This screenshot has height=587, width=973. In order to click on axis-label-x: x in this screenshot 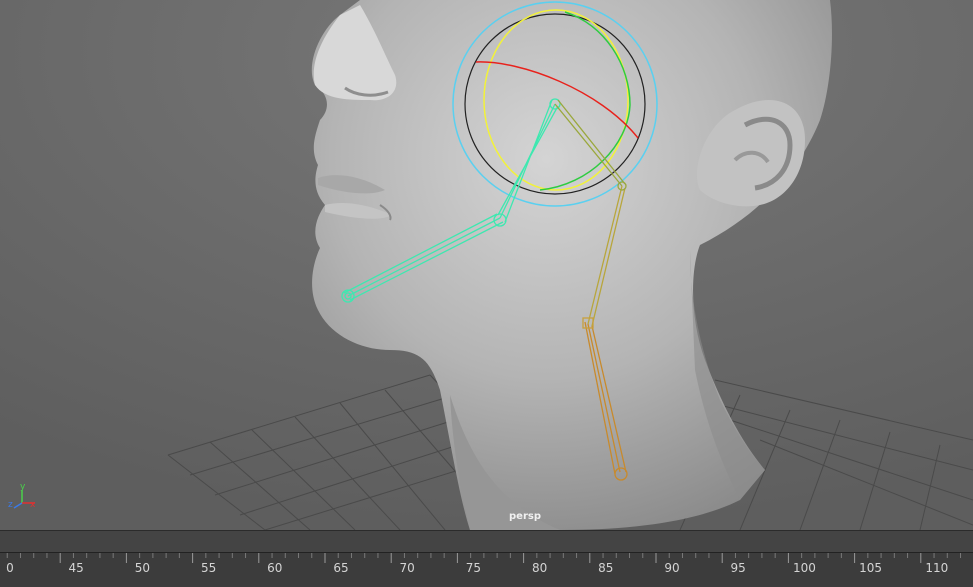, I will do `click(33, 505)`.